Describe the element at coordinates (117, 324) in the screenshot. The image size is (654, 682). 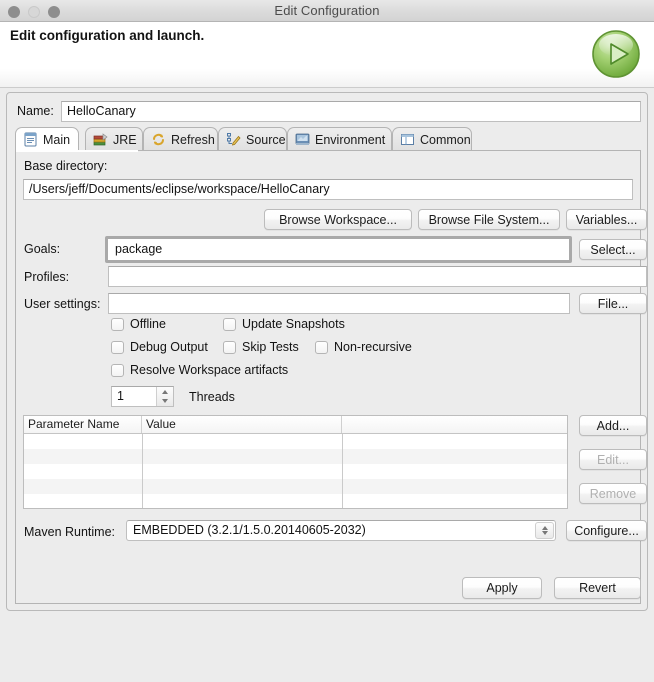
I see `offline-checkbox-box` at that location.